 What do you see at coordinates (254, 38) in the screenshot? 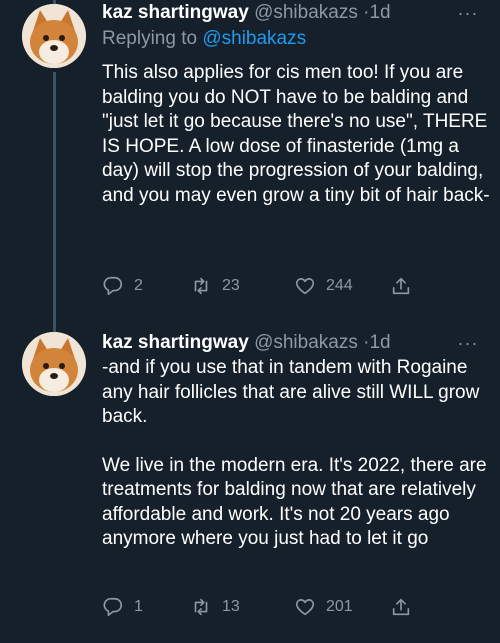
I see `mention-link: @shibakazs` at bounding box center [254, 38].